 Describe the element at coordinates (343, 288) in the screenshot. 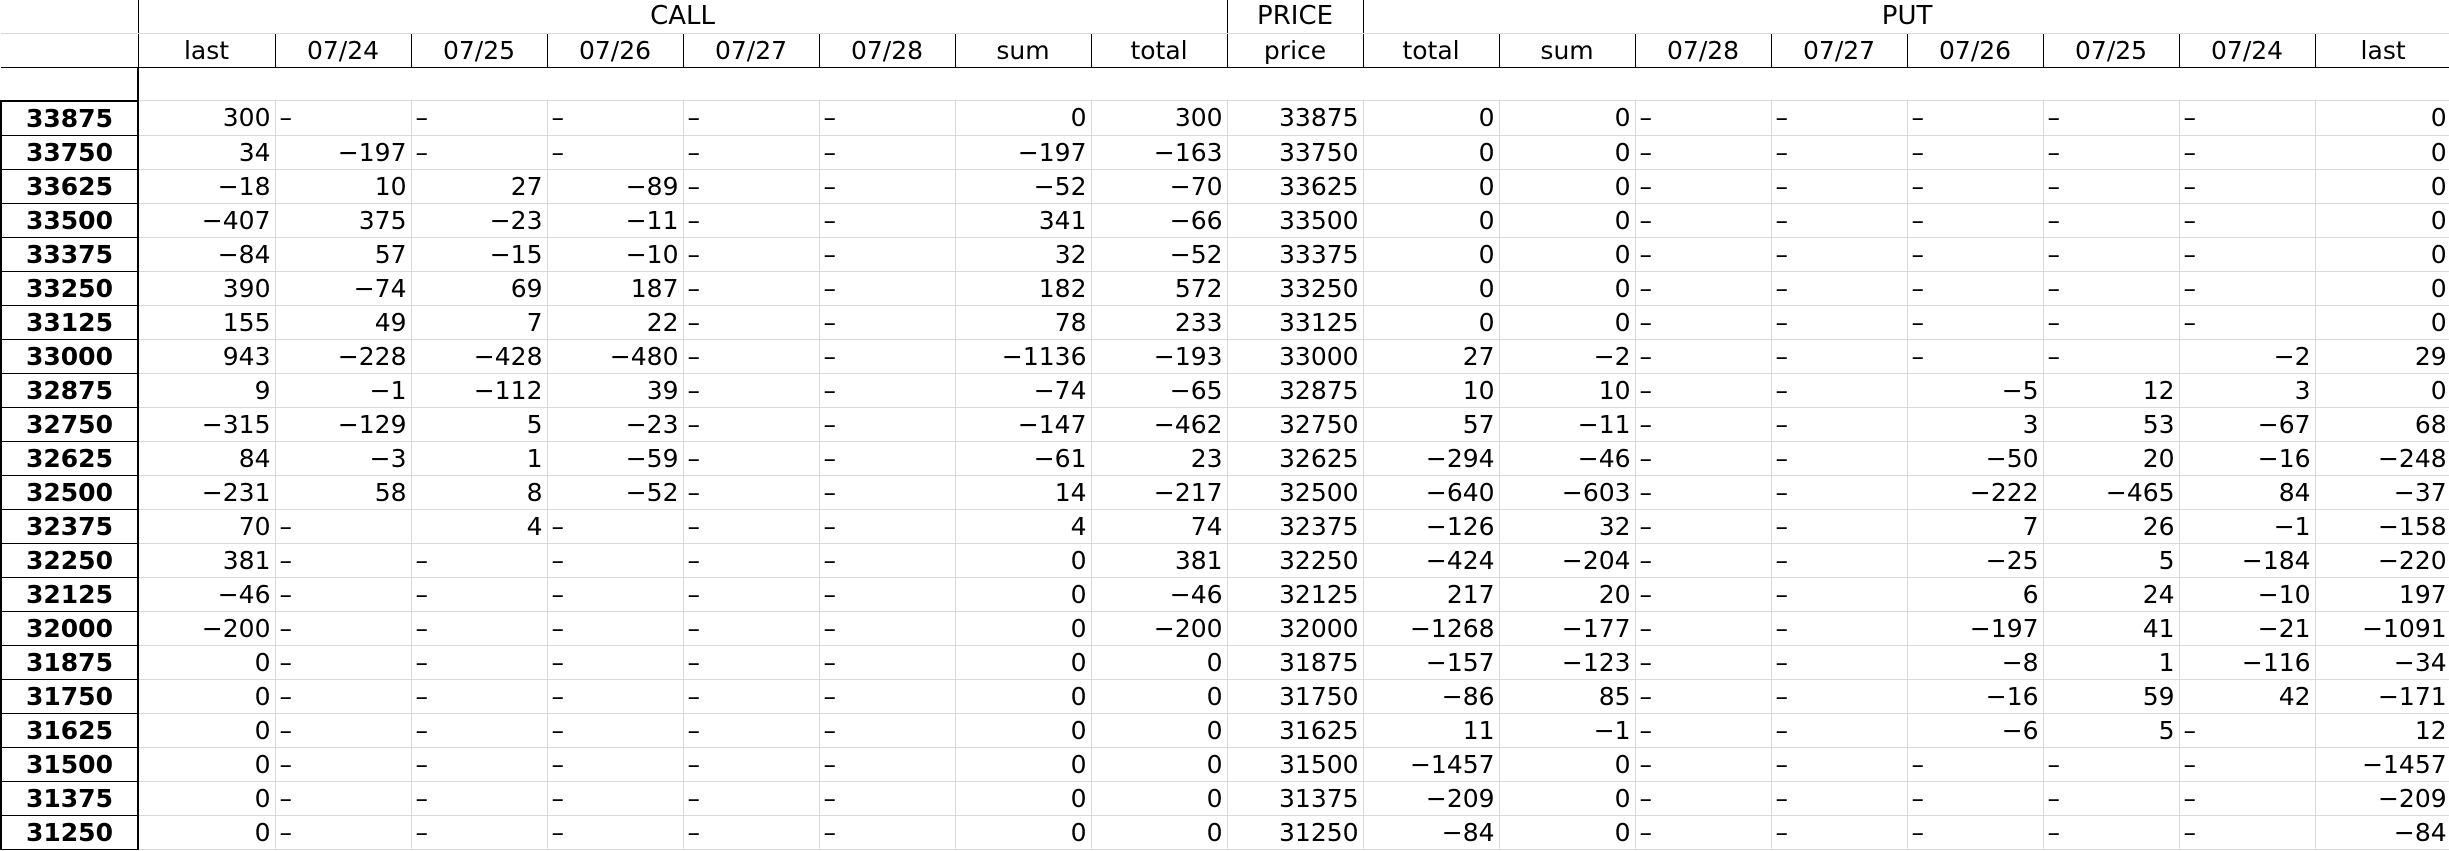

I see `table-cell: −74` at that location.